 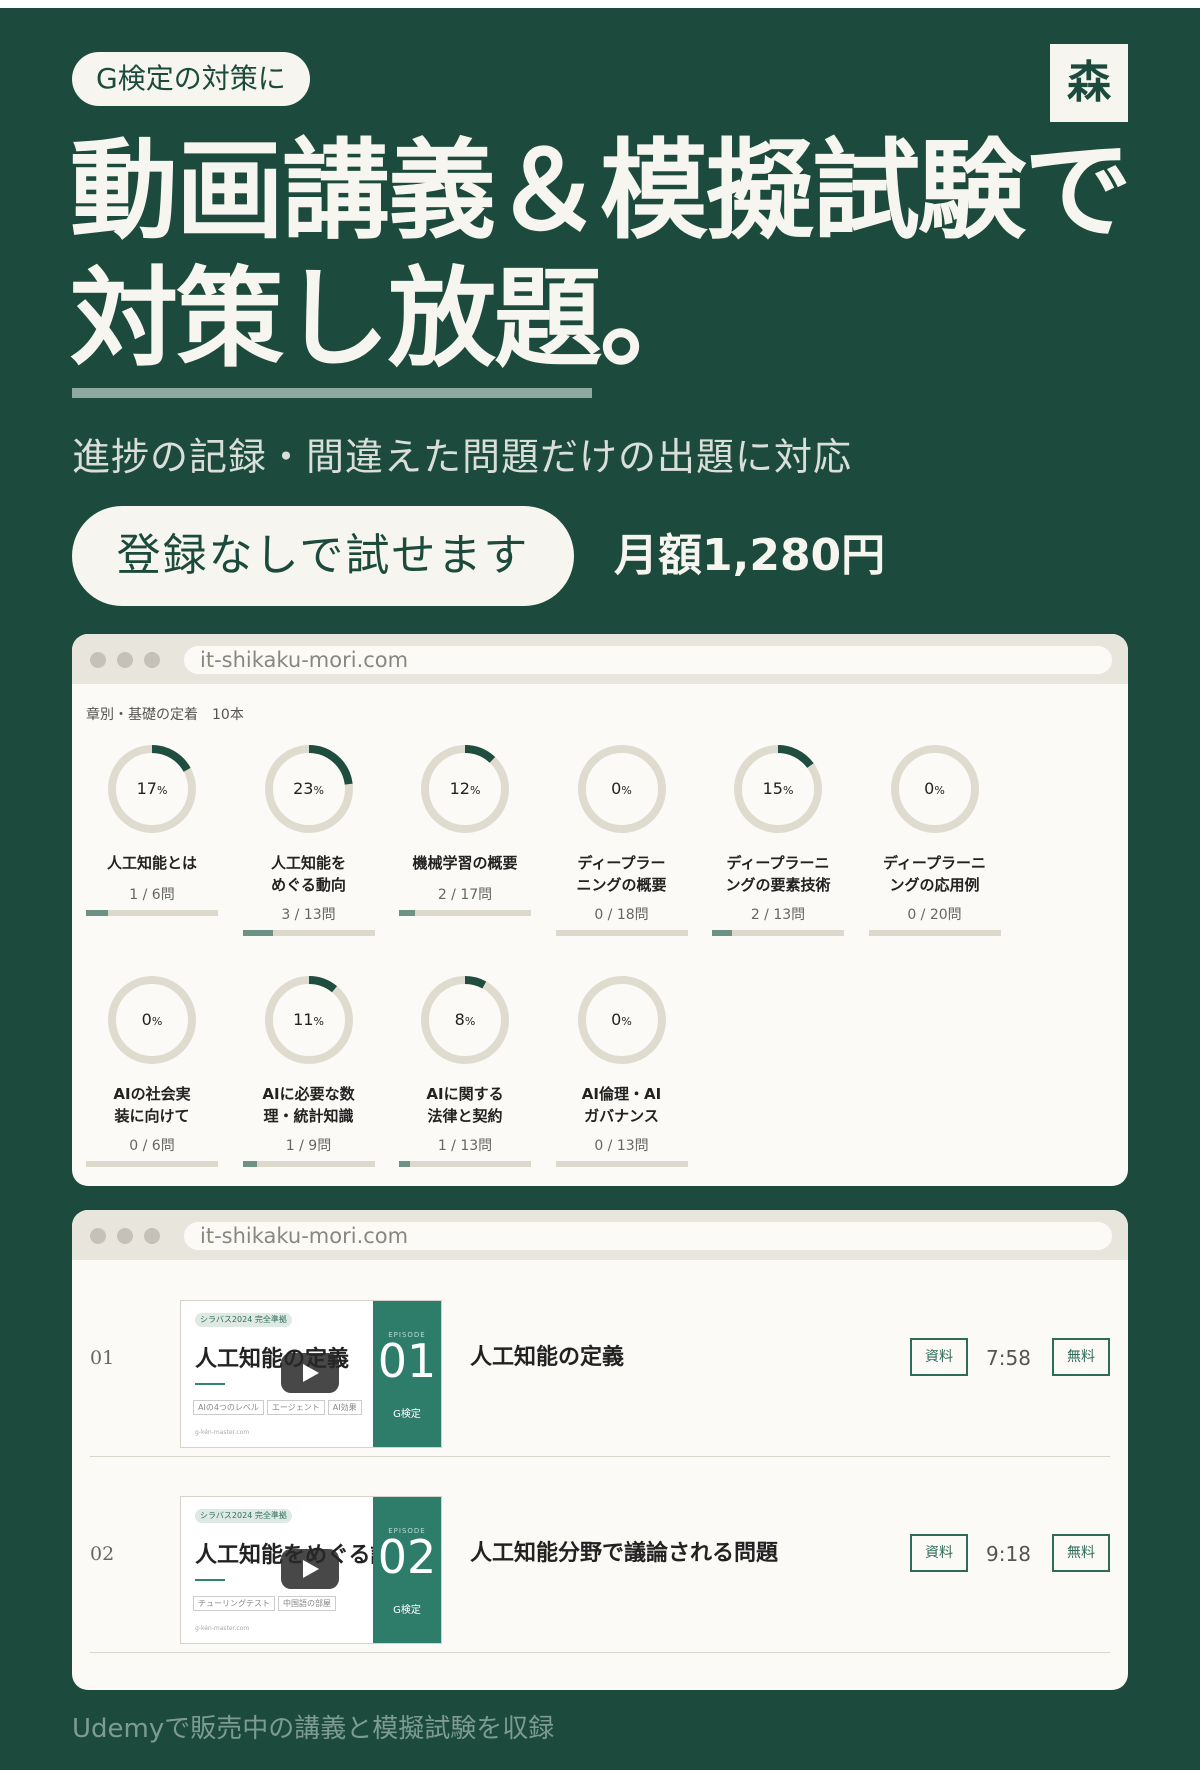 I want to click on chapter-question-count: 0 / 13問, so click(x=621, y=1146).